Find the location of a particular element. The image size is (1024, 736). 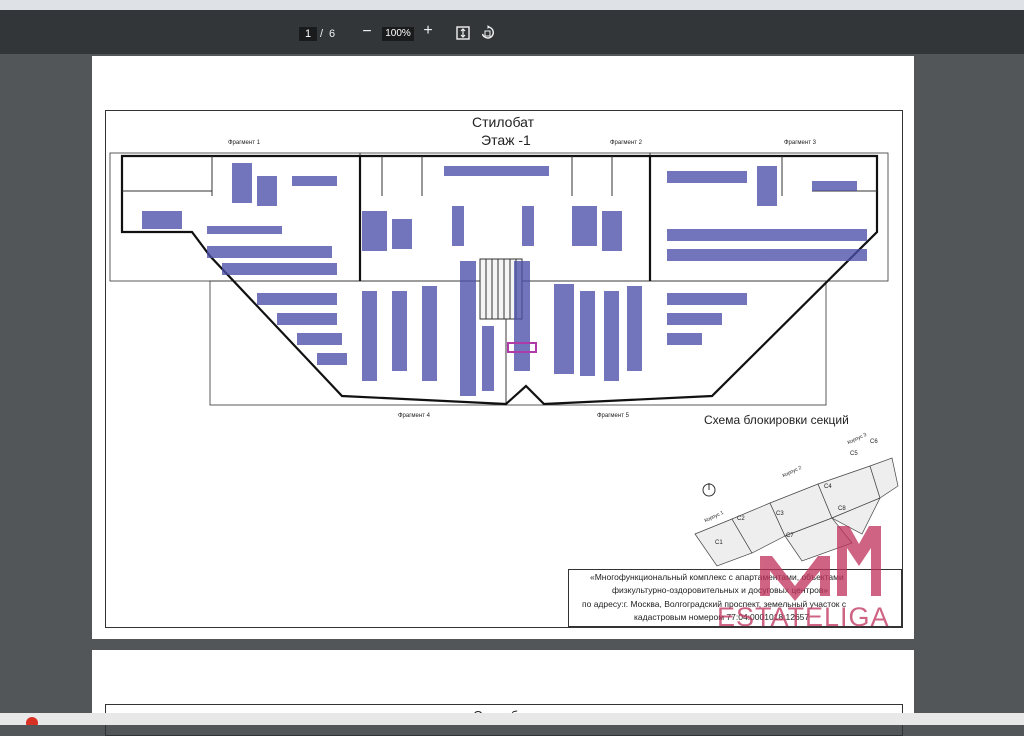

page-number-input: 1 is located at coordinates (308, 34).